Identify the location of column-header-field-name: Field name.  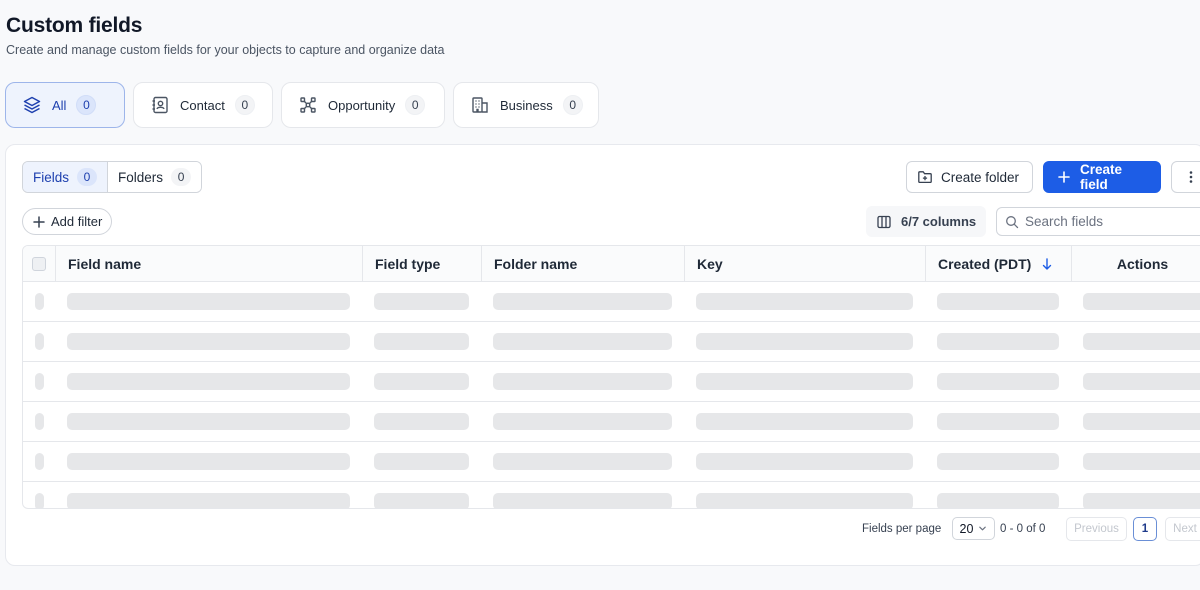
(209, 264).